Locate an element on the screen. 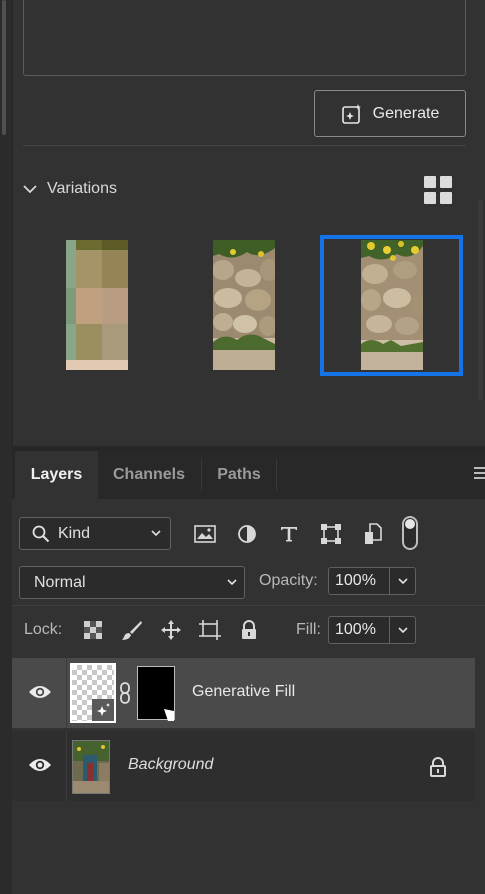 This screenshot has height=894, width=485. layer-mask-thumbnail is located at coordinates (156, 693).